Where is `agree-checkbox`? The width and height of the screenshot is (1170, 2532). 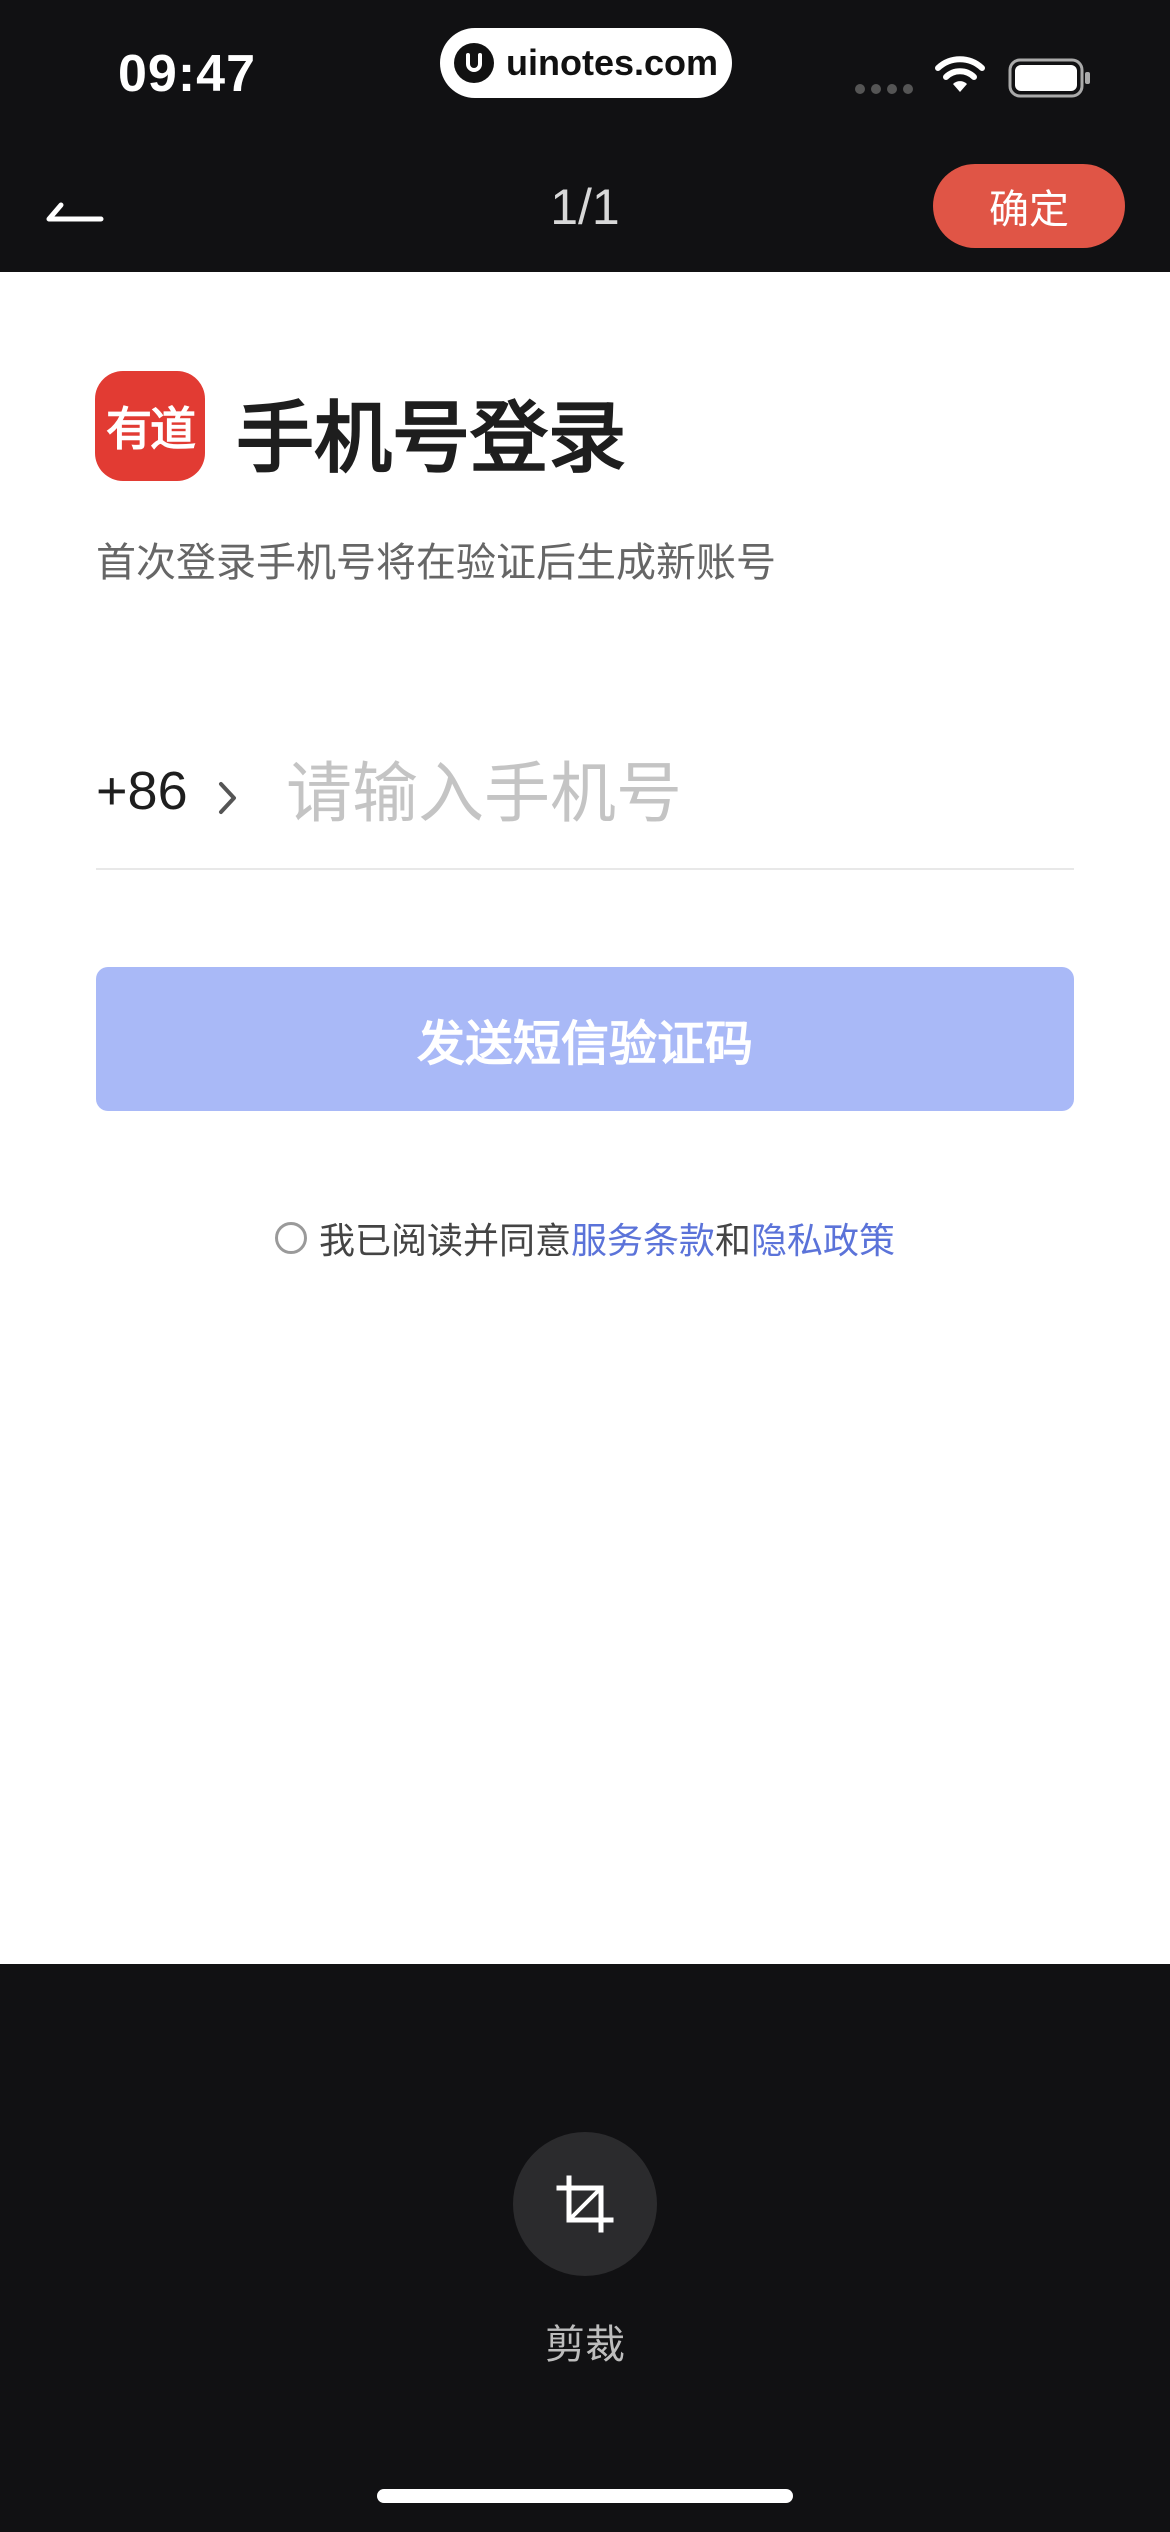
agree-checkbox is located at coordinates (290, 1238).